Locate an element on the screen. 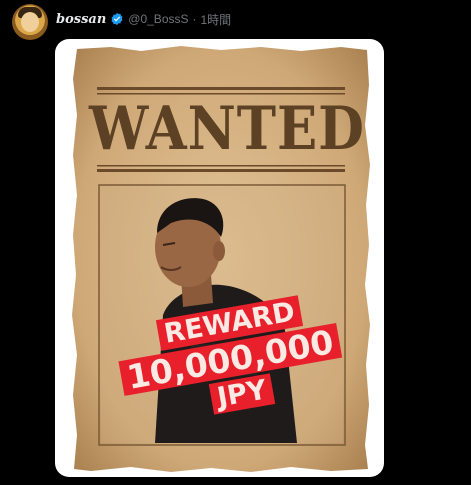 The height and width of the screenshot is (485, 471). tweet-header: bossan @0_BossS · 1時間 is located at coordinates (143, 19).